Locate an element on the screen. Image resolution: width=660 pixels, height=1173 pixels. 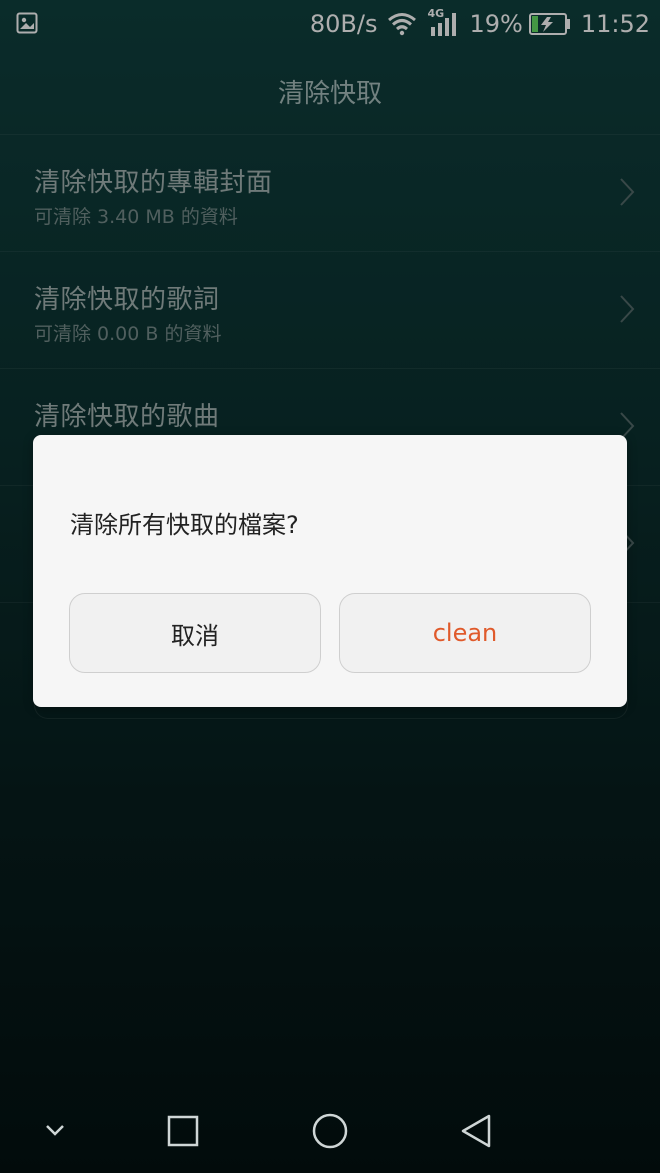
cancel-button: 取消 is located at coordinates (195, 633).